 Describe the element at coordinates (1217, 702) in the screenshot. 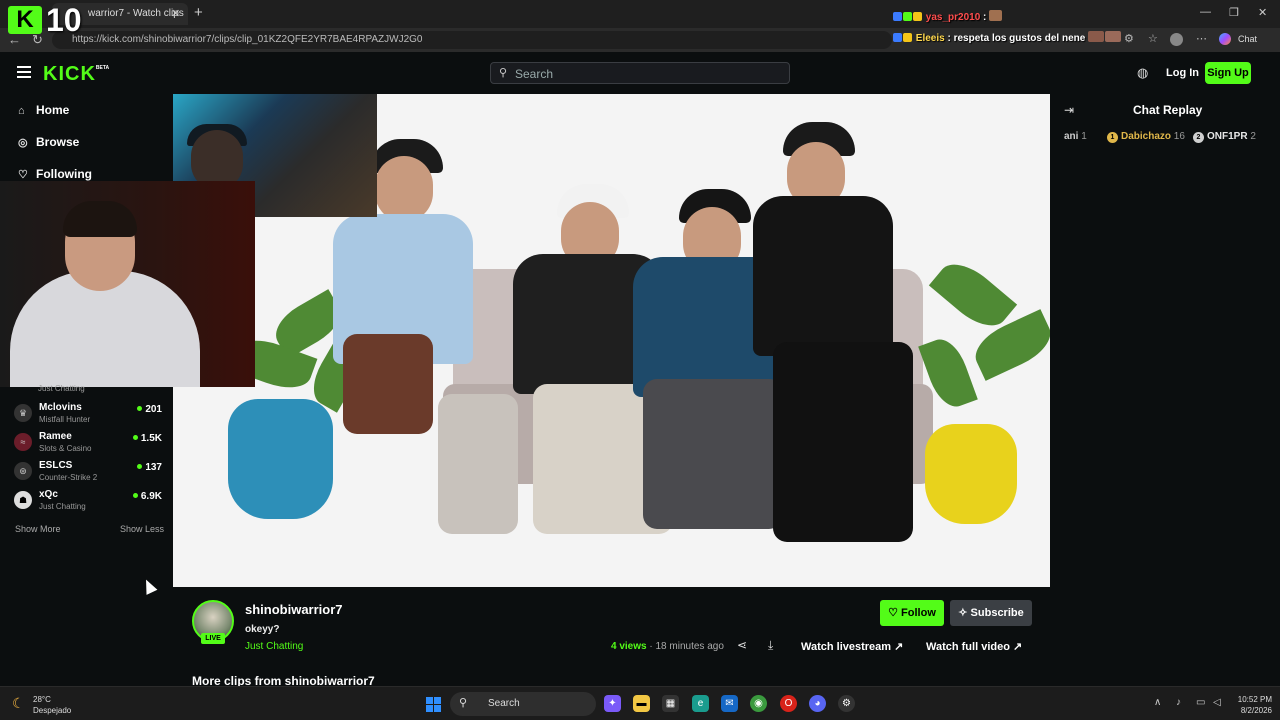

I see `volume-icon: ◁` at that location.